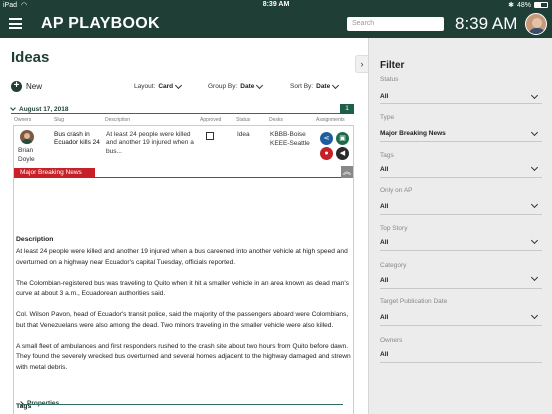  I want to click on video-icon: ●, so click(326, 153).